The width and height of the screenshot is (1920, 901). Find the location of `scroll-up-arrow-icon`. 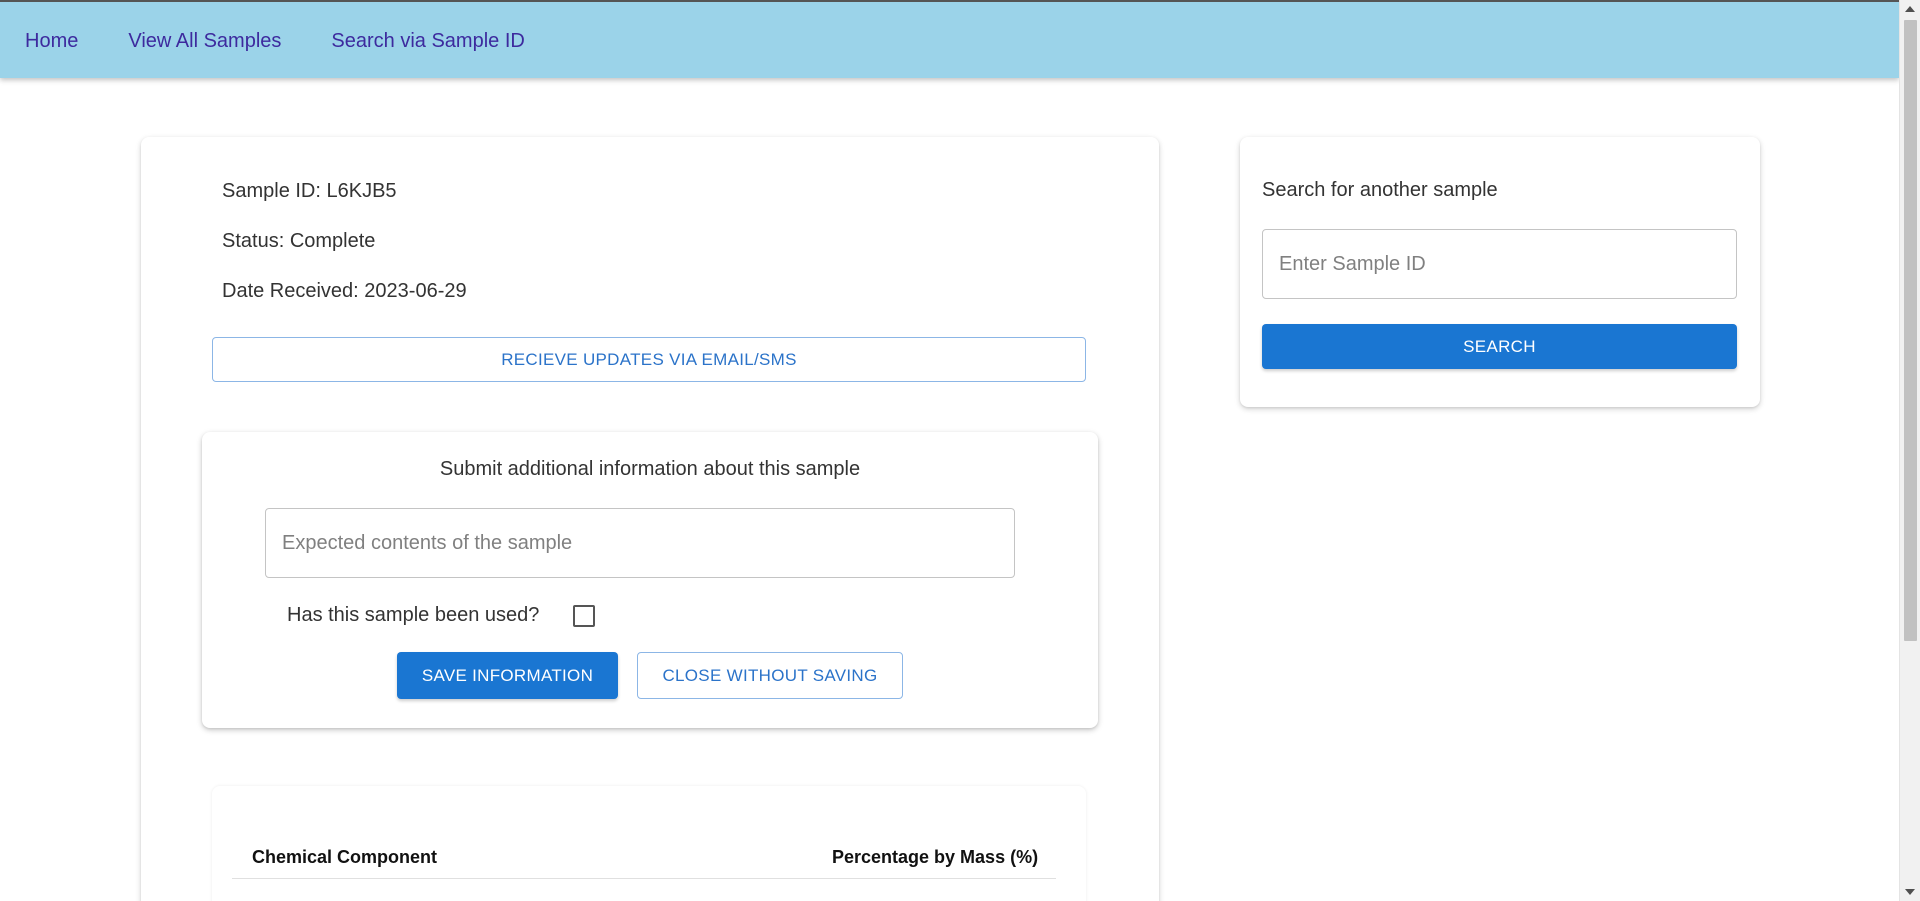

scroll-up-arrow-icon is located at coordinates (1910, 9).